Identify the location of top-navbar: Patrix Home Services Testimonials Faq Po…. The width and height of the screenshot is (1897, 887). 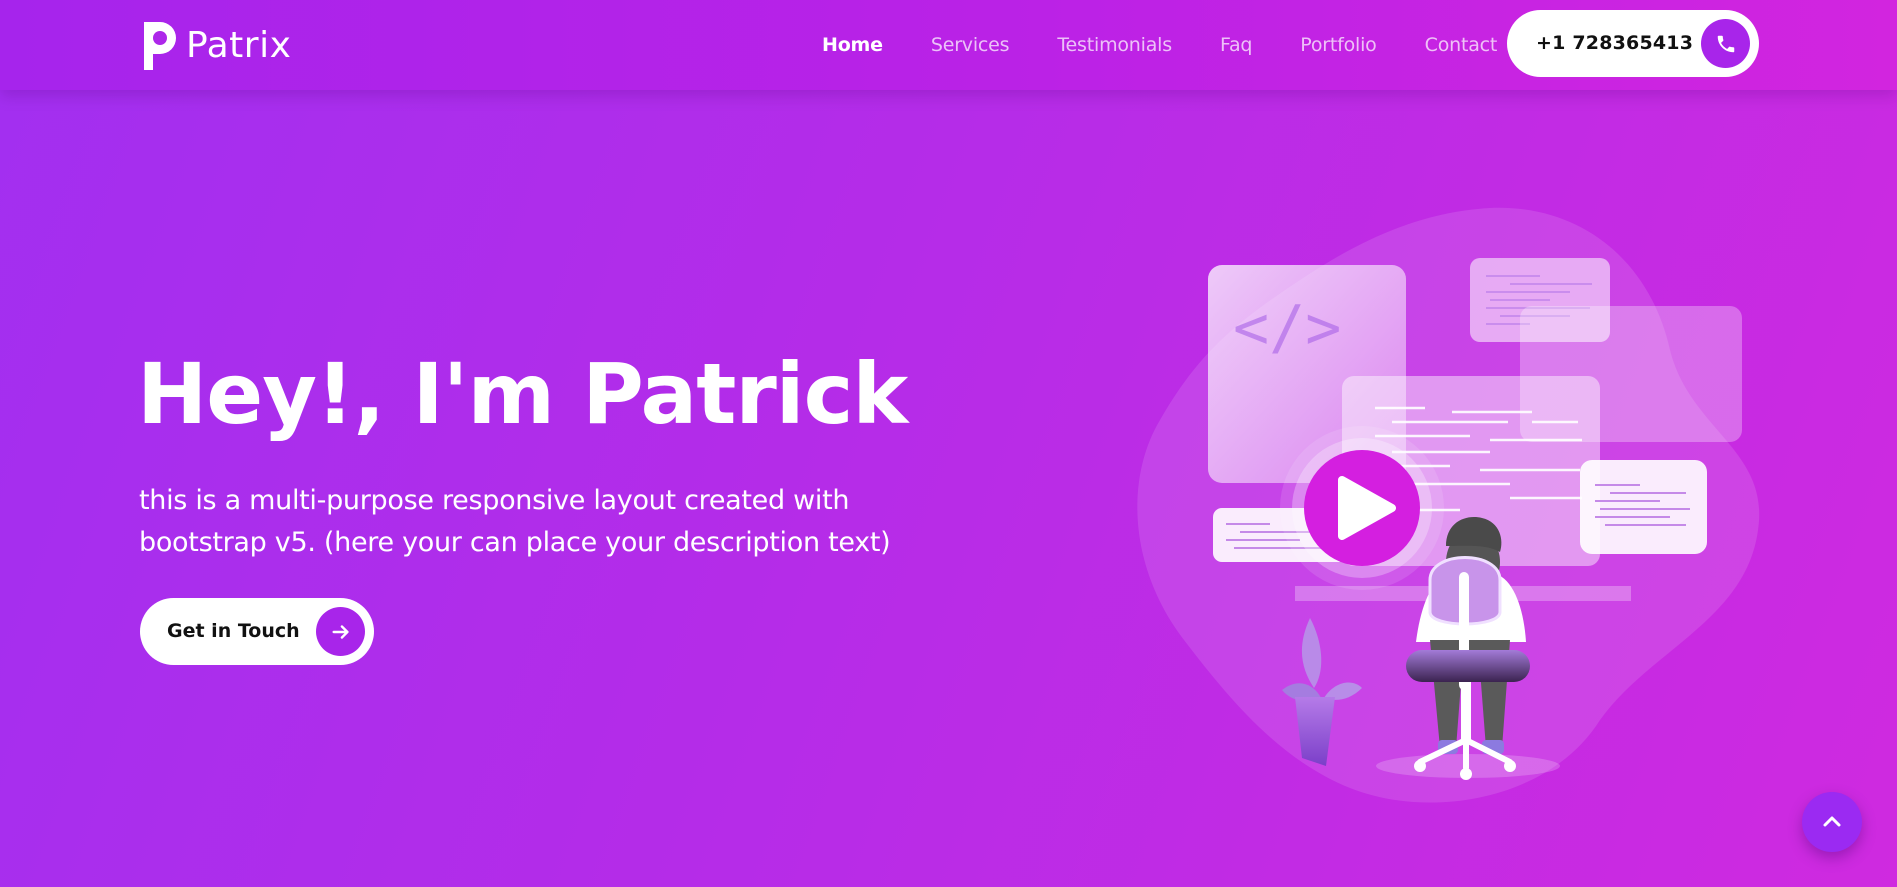
(948, 45).